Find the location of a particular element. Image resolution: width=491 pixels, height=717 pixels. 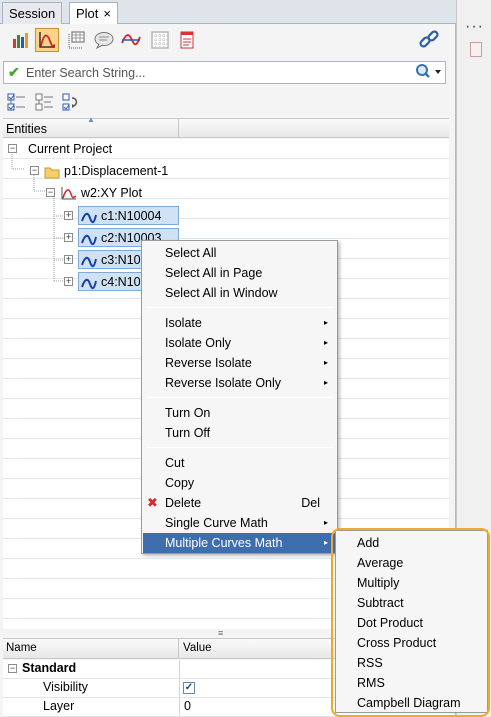

swap-selection-icon is located at coordinates (72, 102).